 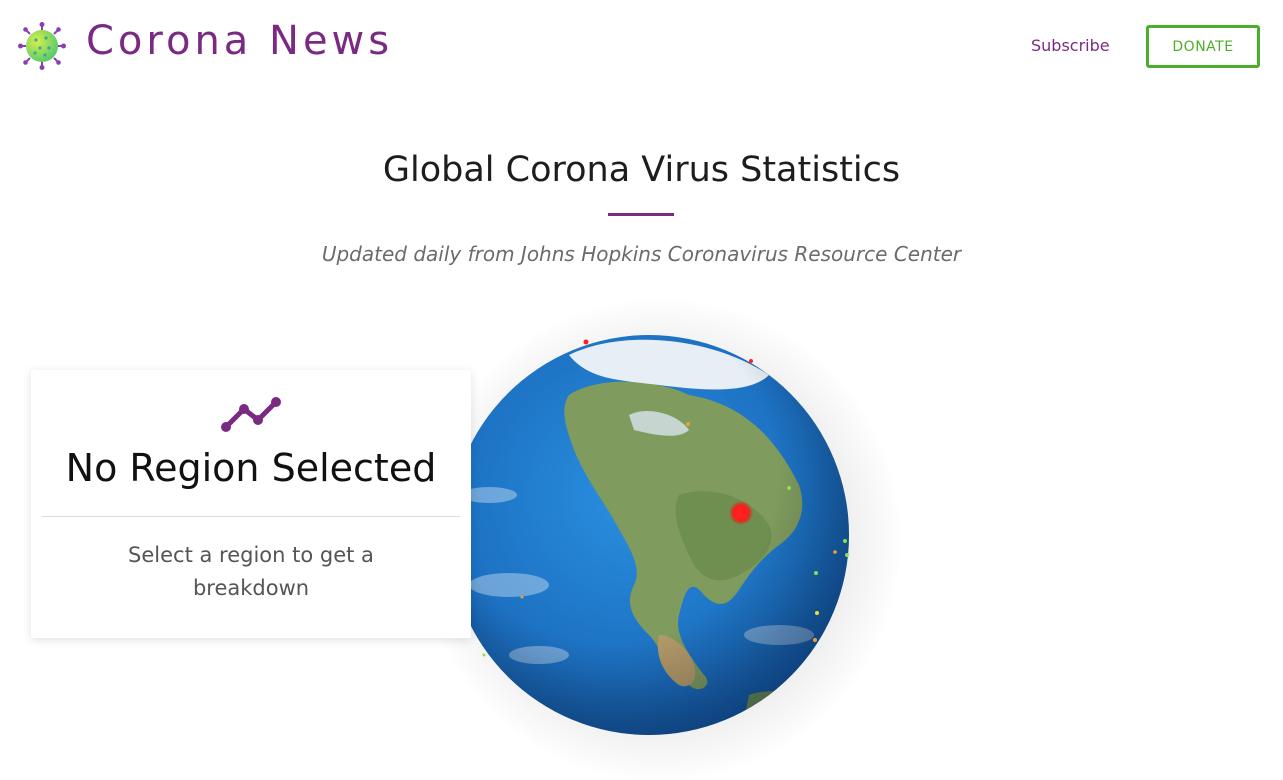 I want to click on title-divider, so click(x=641, y=214).